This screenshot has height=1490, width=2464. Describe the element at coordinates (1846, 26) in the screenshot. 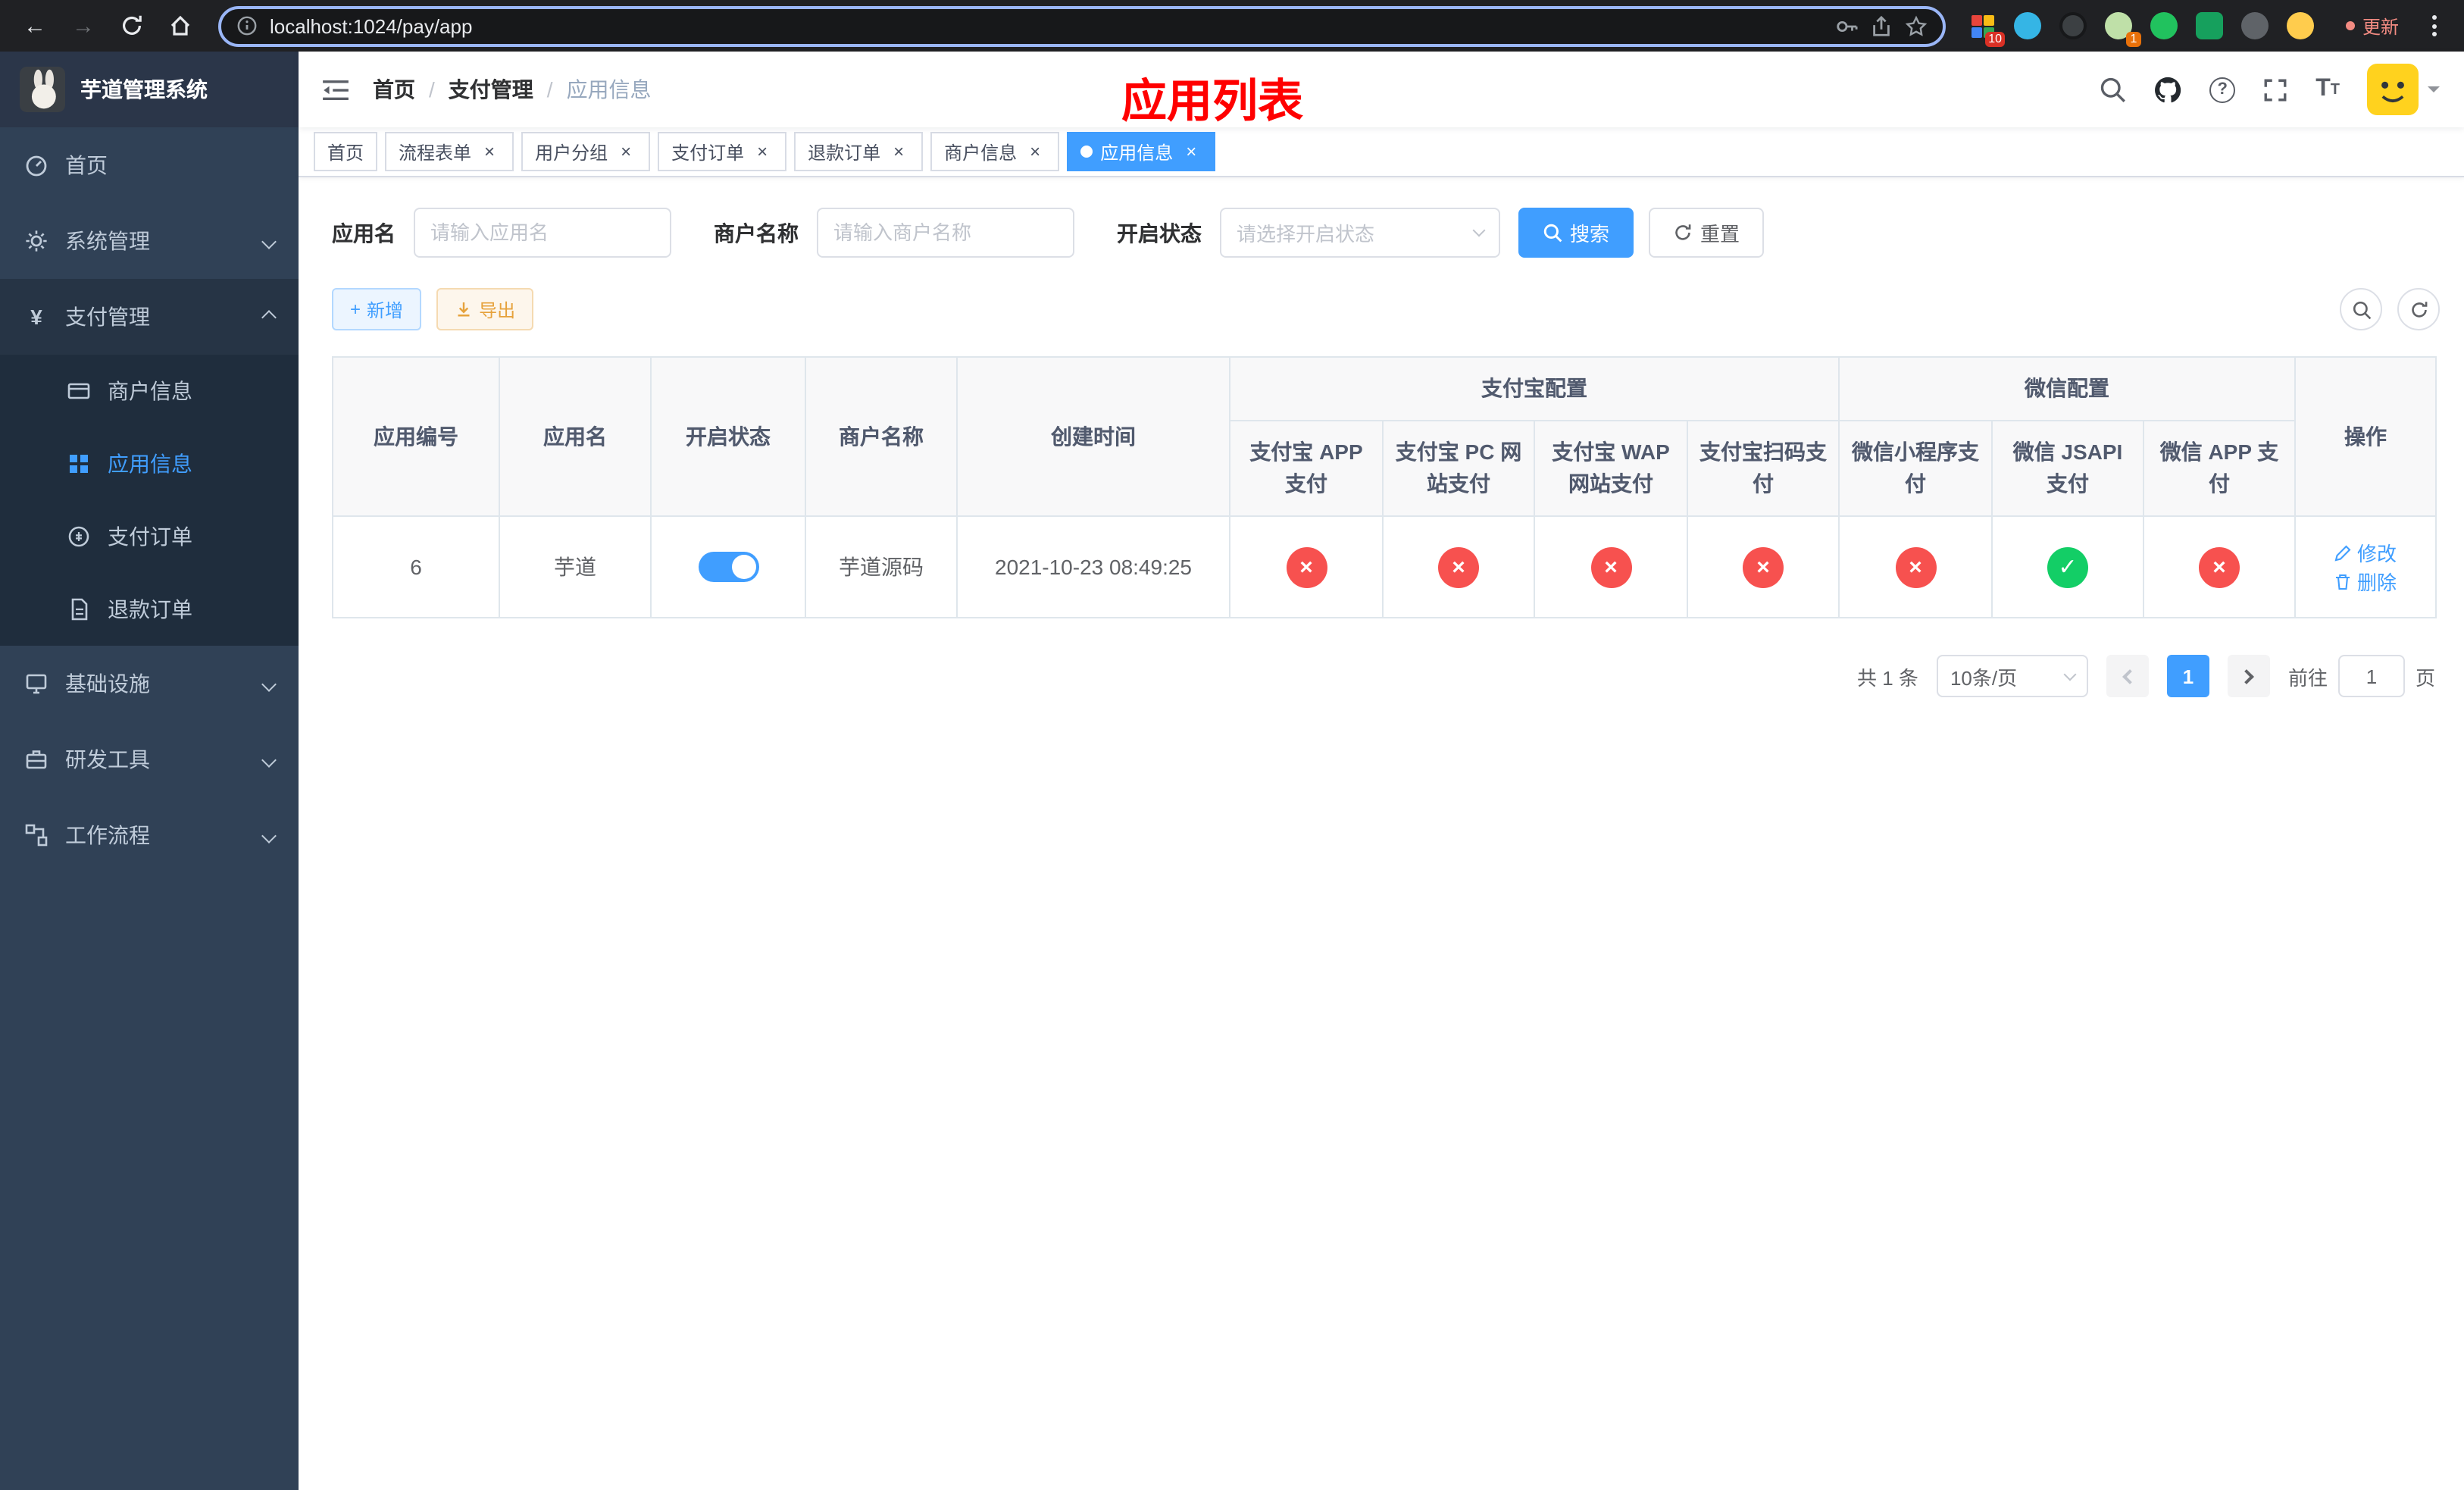

I see `password-key-icon` at that location.